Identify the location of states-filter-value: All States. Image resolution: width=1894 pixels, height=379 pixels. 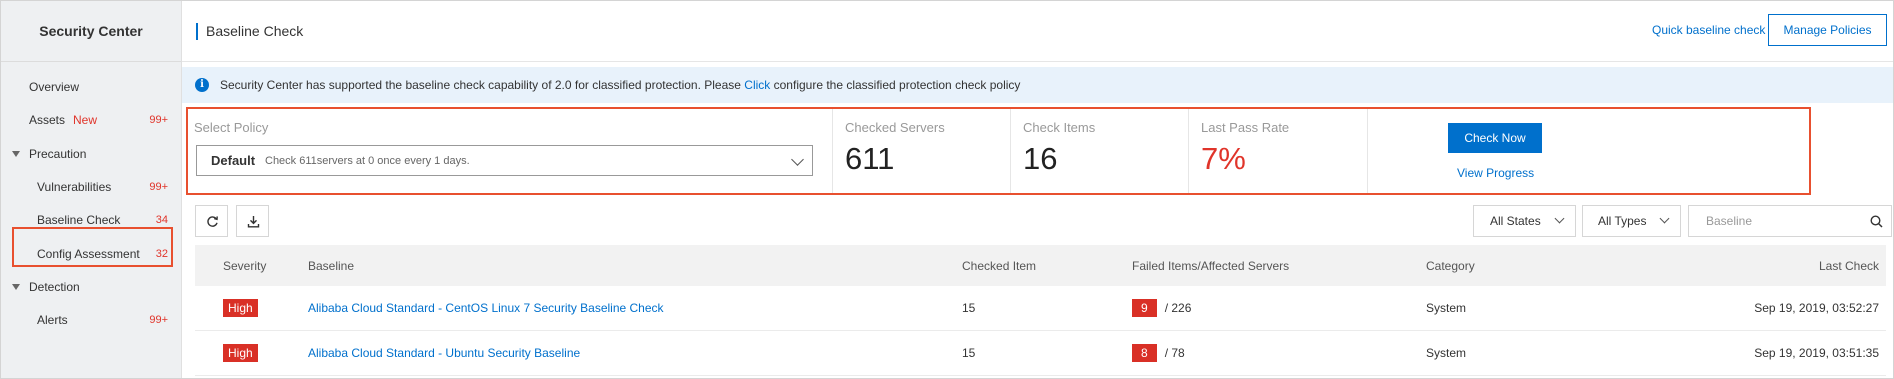
(1515, 221).